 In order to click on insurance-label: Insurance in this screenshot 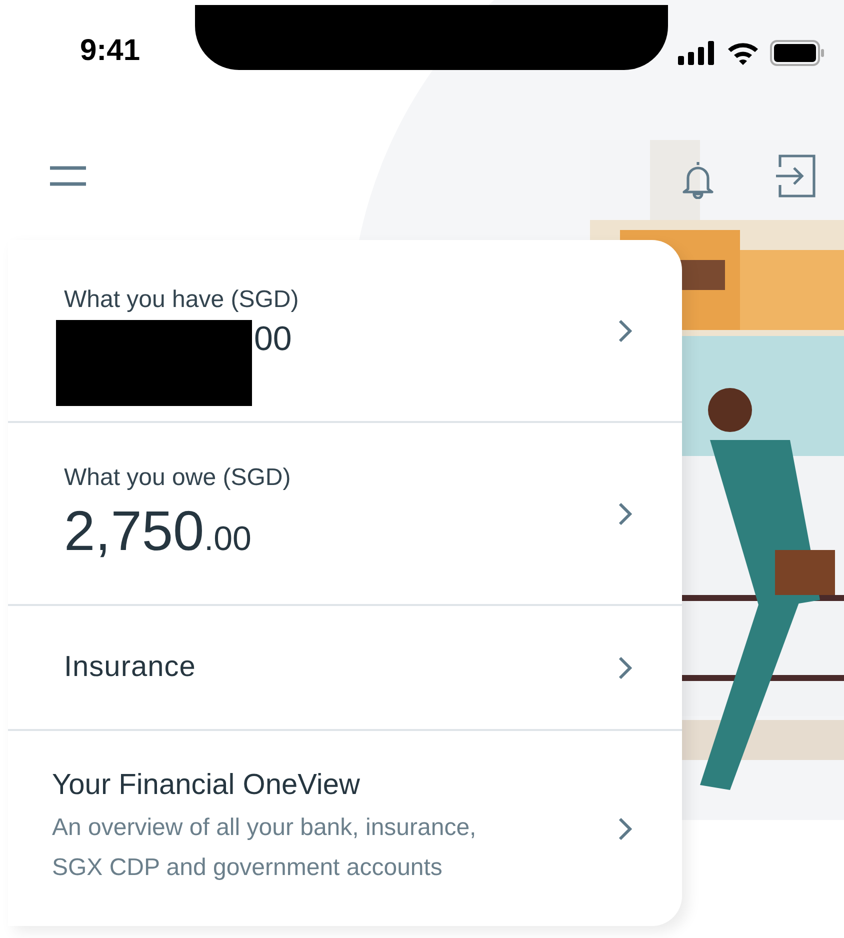, I will do `click(130, 667)`.